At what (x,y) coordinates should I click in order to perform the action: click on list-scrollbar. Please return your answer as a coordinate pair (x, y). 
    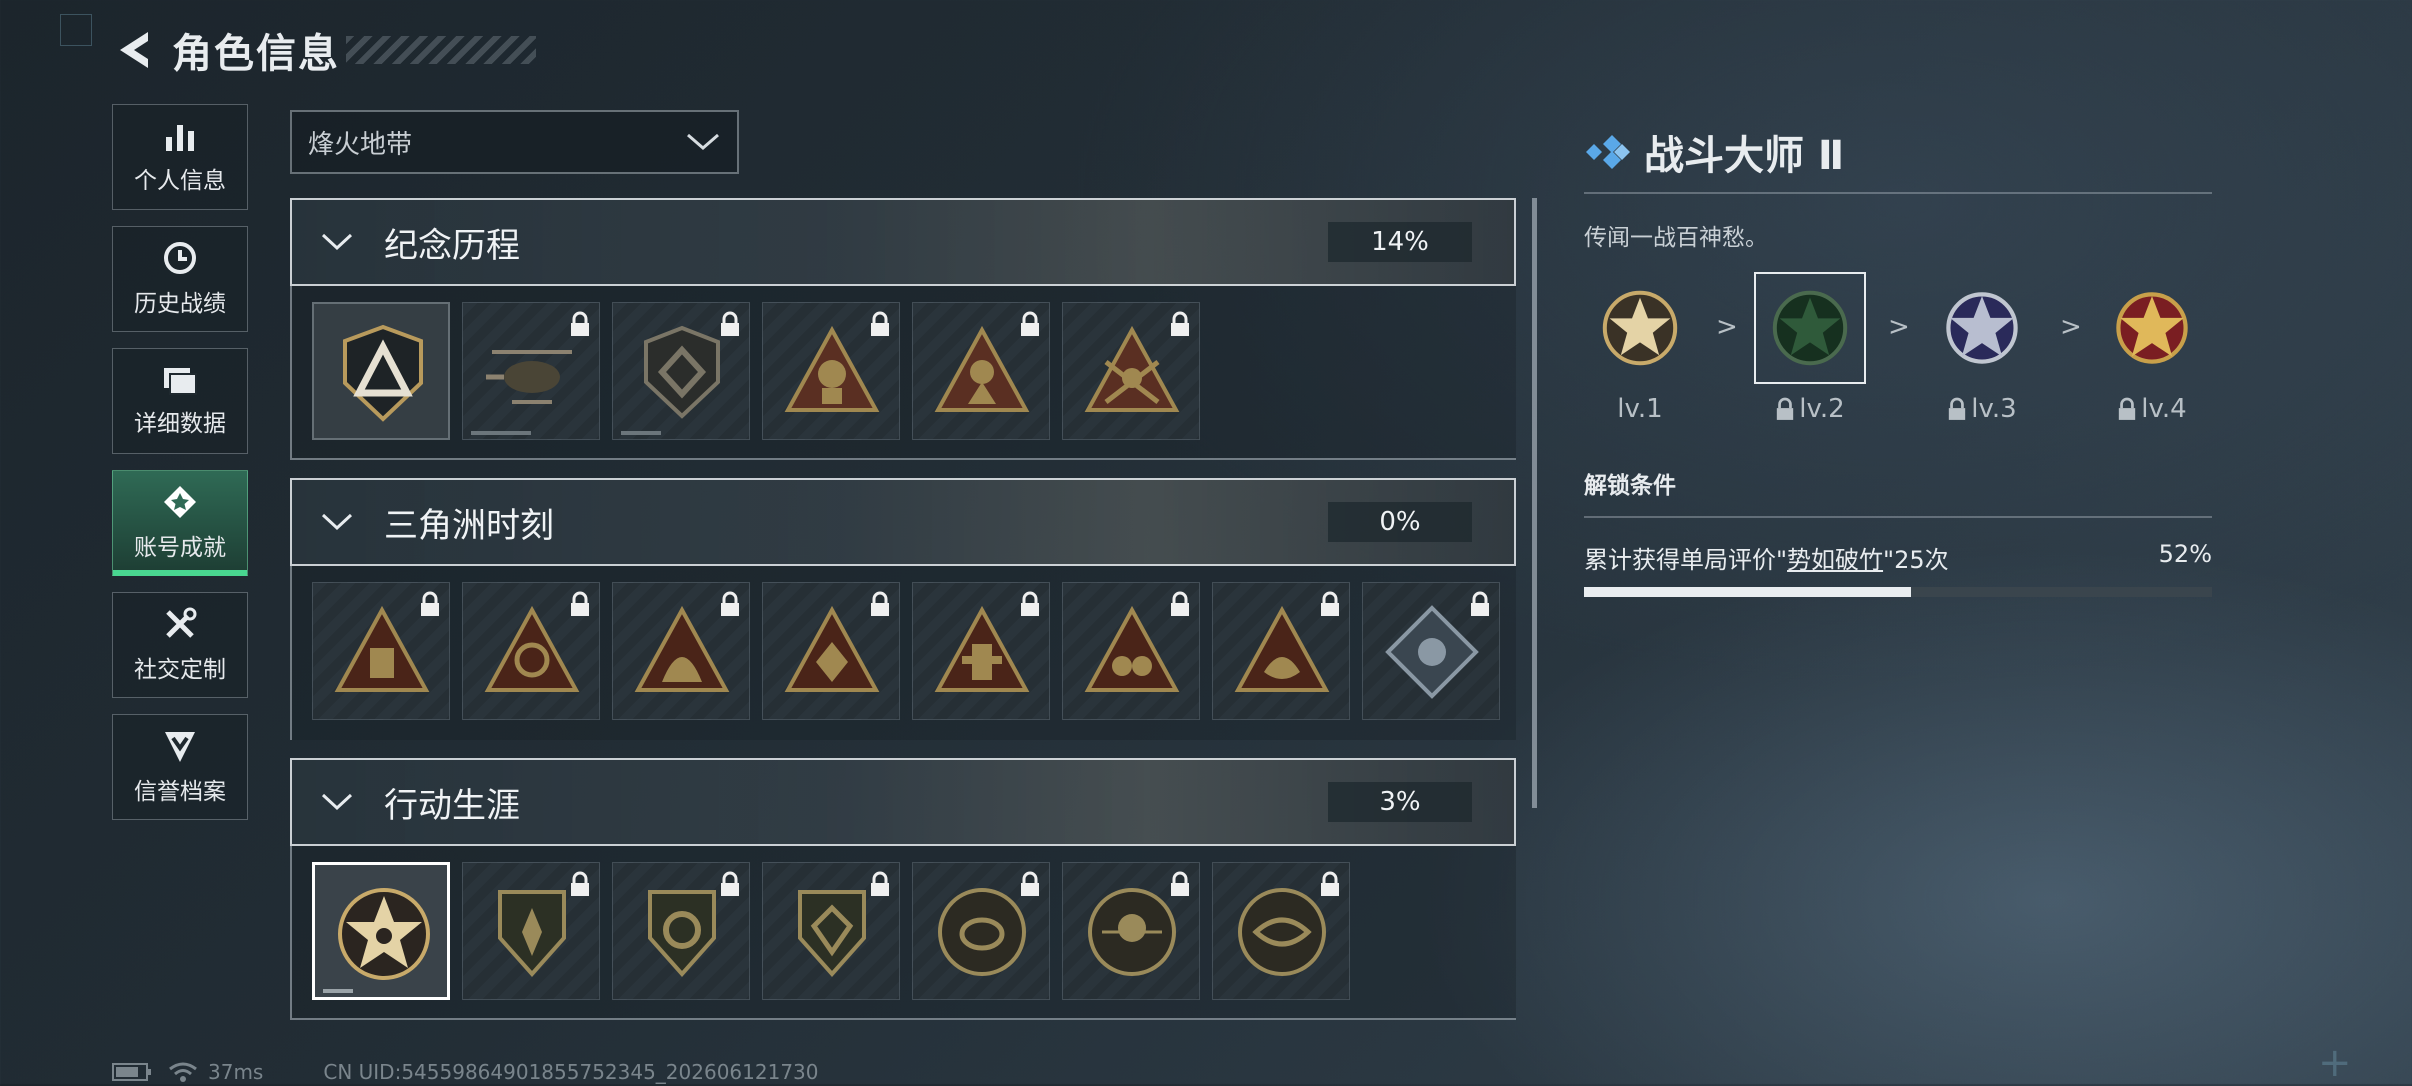
    Looking at the image, I should click on (1534, 503).